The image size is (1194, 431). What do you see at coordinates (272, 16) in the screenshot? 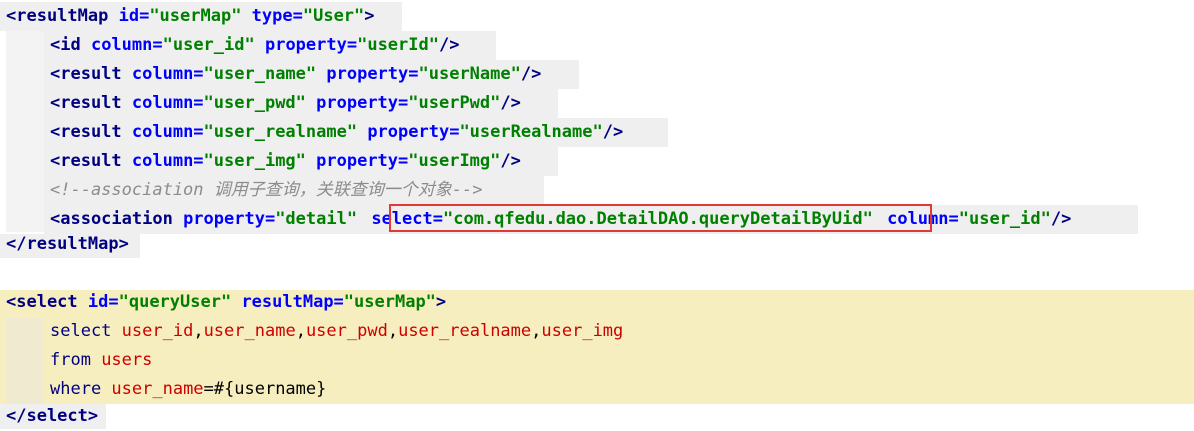
I see `xml-attribute: type=` at bounding box center [272, 16].